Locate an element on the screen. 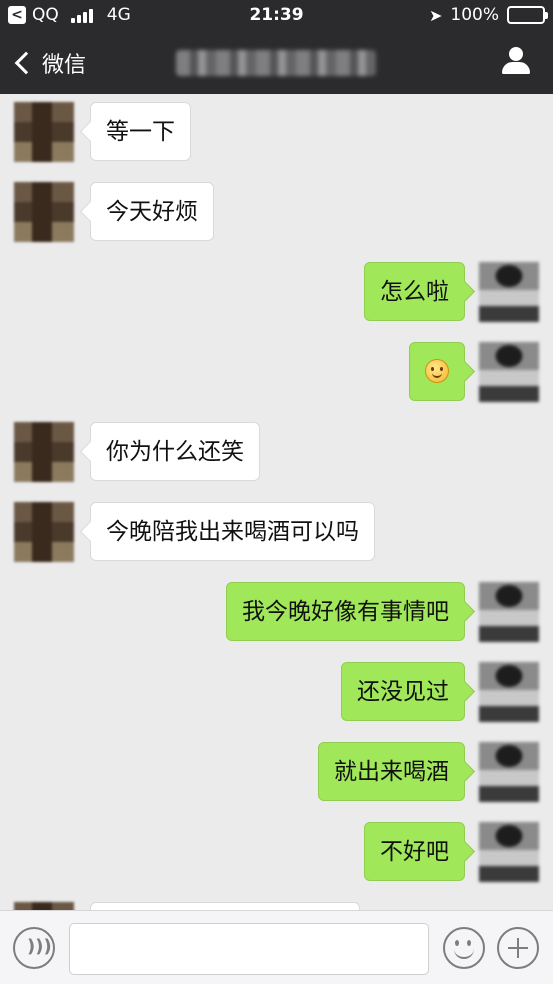 This screenshot has height=984, width=553. message-row: 今晚陪我出来喝酒可以吗 is located at coordinates (276, 528).